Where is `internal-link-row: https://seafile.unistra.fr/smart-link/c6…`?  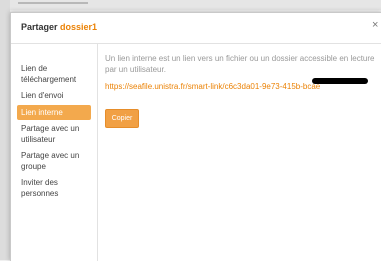 internal-link-row: https://seafile.unistra.fr/smart-link/c6… is located at coordinates (242, 83).